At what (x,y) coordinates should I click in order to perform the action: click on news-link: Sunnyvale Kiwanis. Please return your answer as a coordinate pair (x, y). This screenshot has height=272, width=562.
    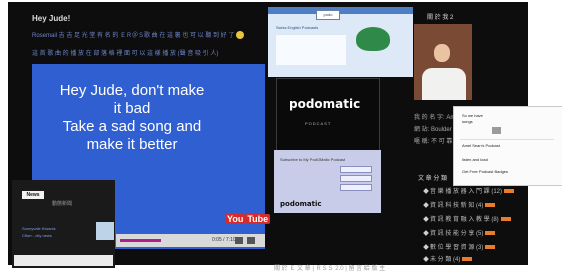
    Looking at the image, I should click on (39, 228).